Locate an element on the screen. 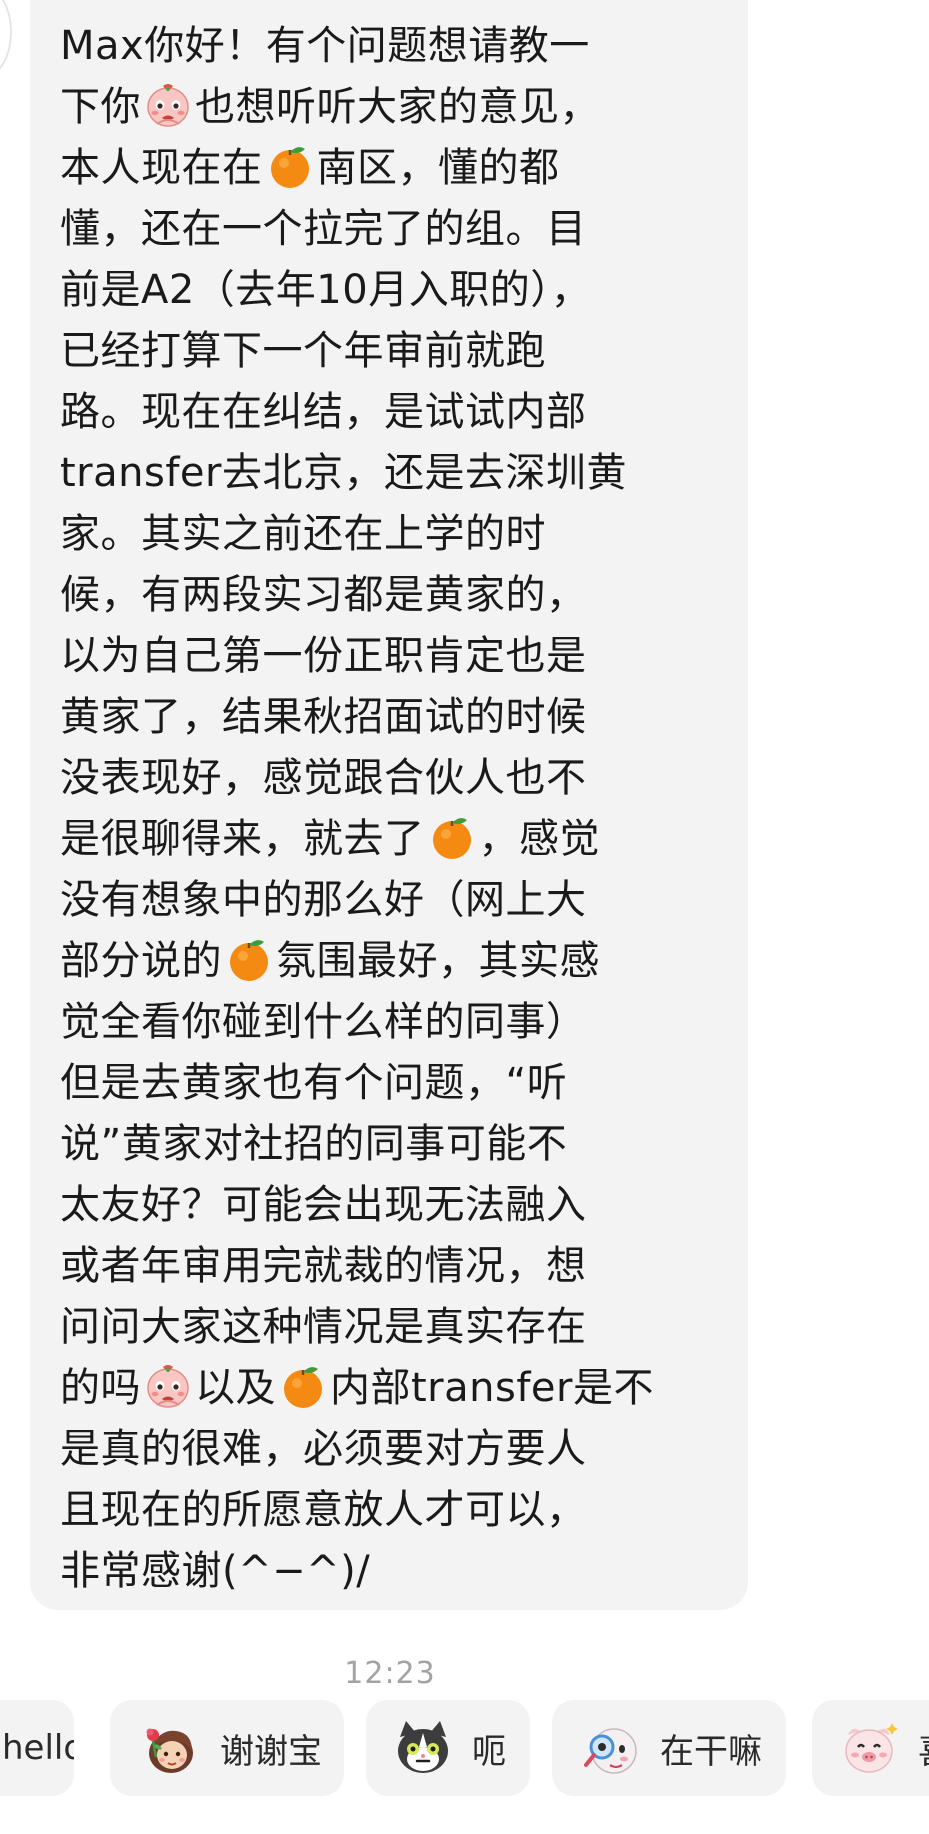 The width and height of the screenshot is (929, 1834). message-line: 是很聊得来，就去了 ，感觉 is located at coordinates (394, 839).